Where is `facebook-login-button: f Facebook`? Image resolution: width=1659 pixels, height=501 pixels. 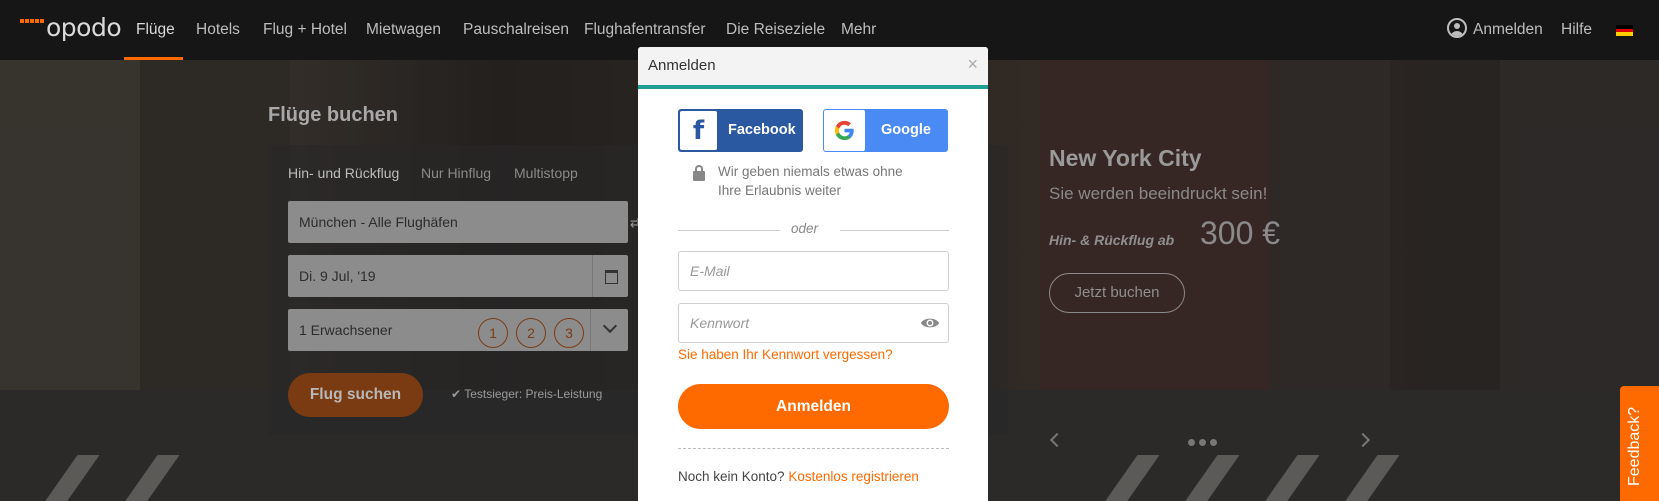 facebook-login-button: f Facebook is located at coordinates (740, 130).